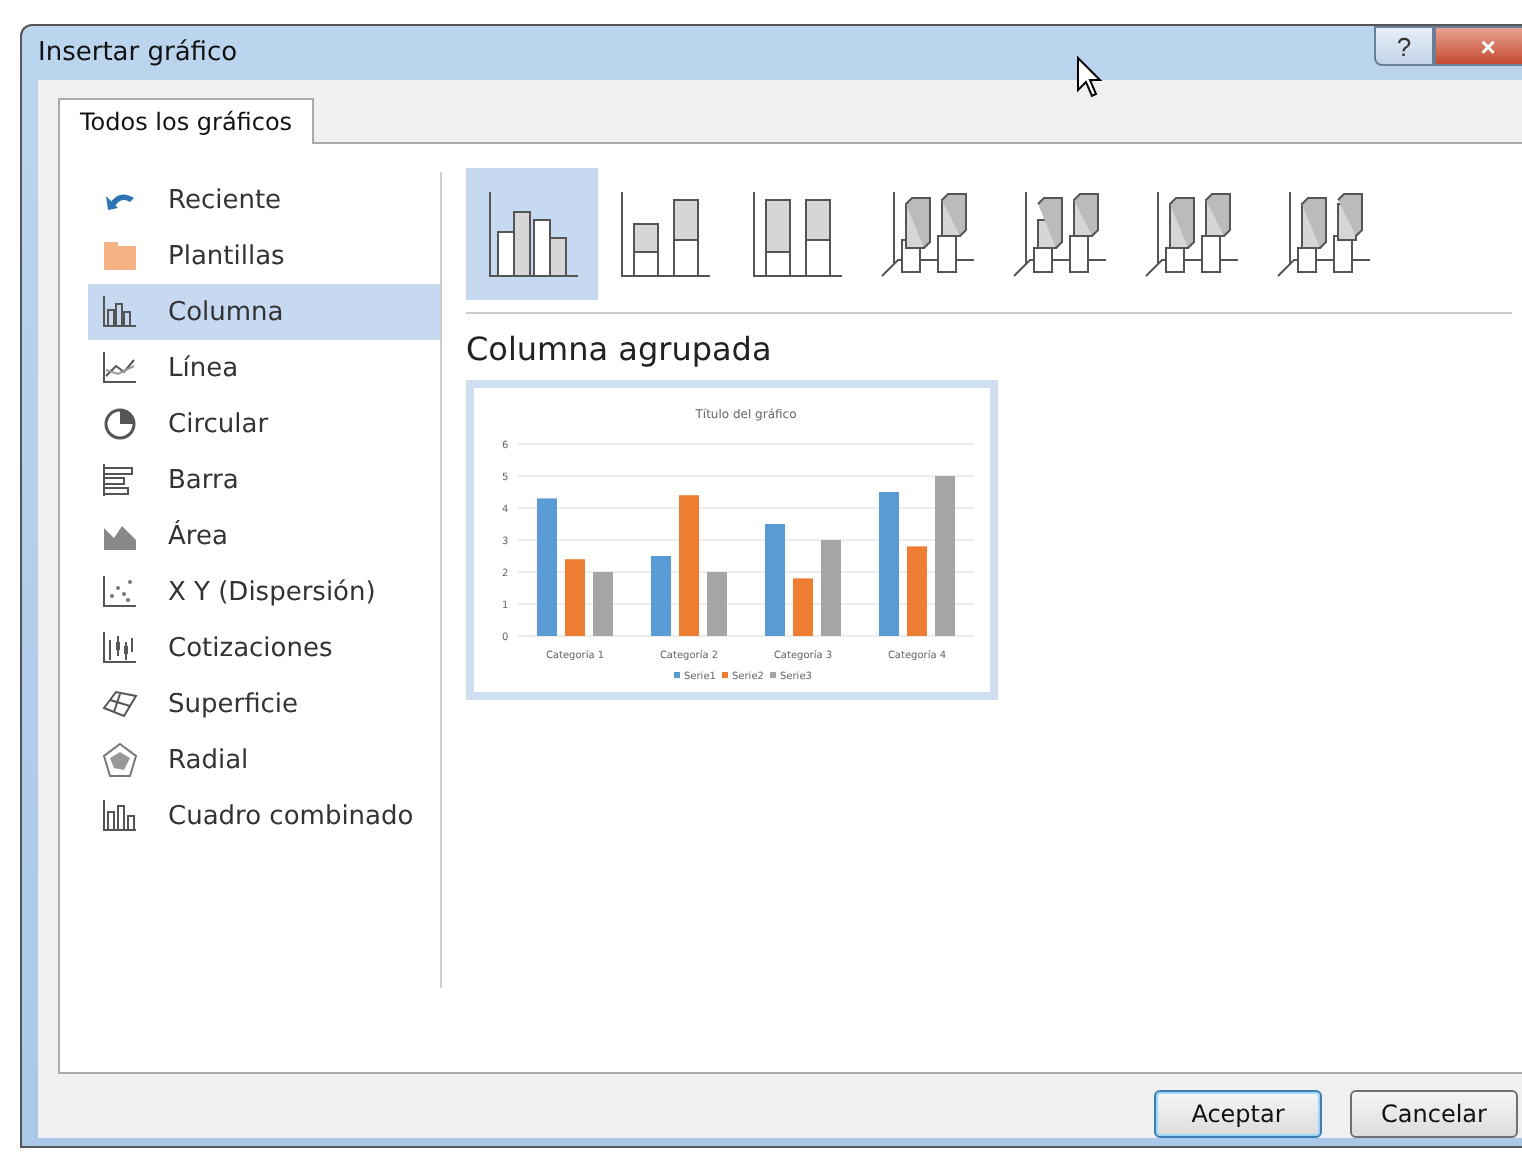 Image resolution: width=1522 pixels, height=1152 pixels. What do you see at coordinates (264, 200) in the screenshot?
I see `sidebar-item: Reciente` at bounding box center [264, 200].